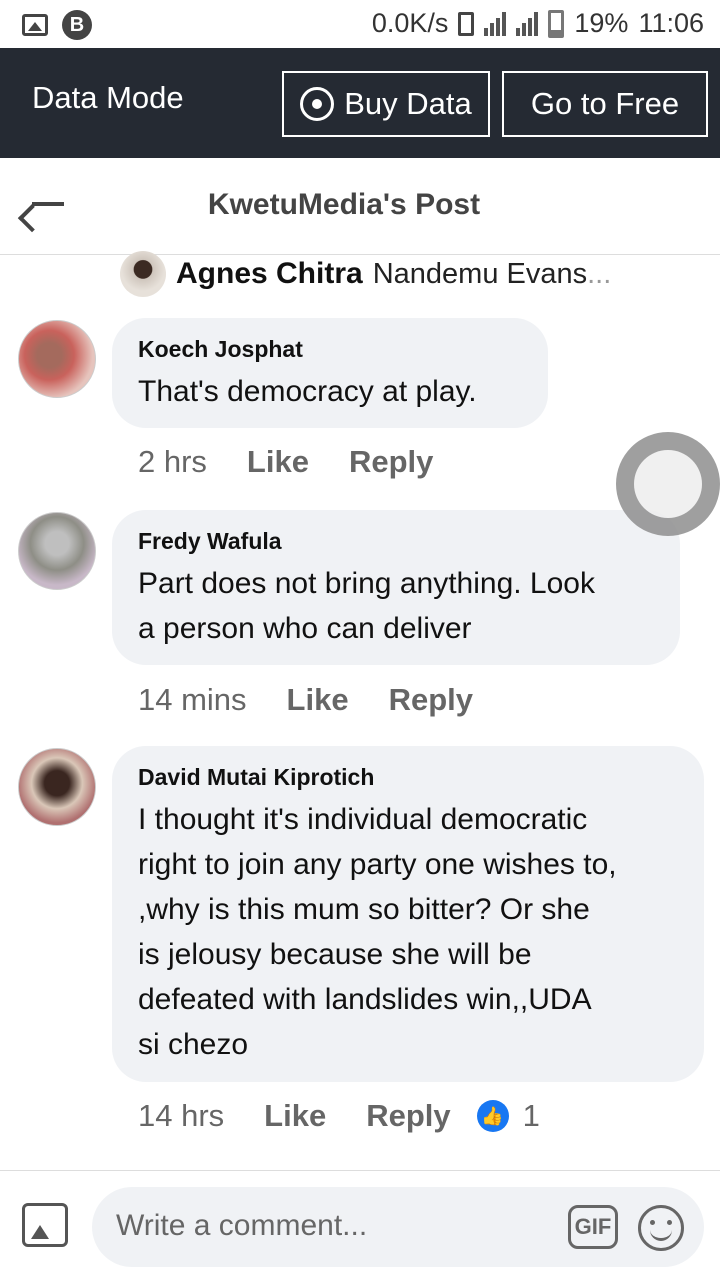 This screenshot has width=720, height=1281. I want to click on data-mode-bar: Data Mode Buy Data Go to Free, so click(360, 103).